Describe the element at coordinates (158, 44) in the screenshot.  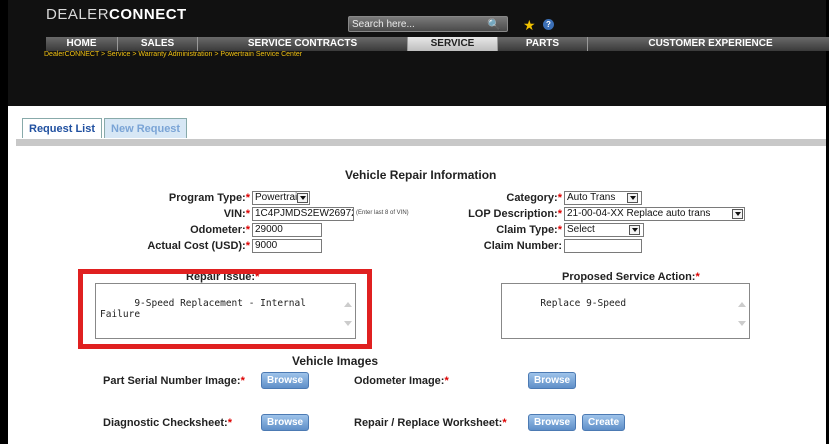
I see `nav-sales: SALES` at that location.